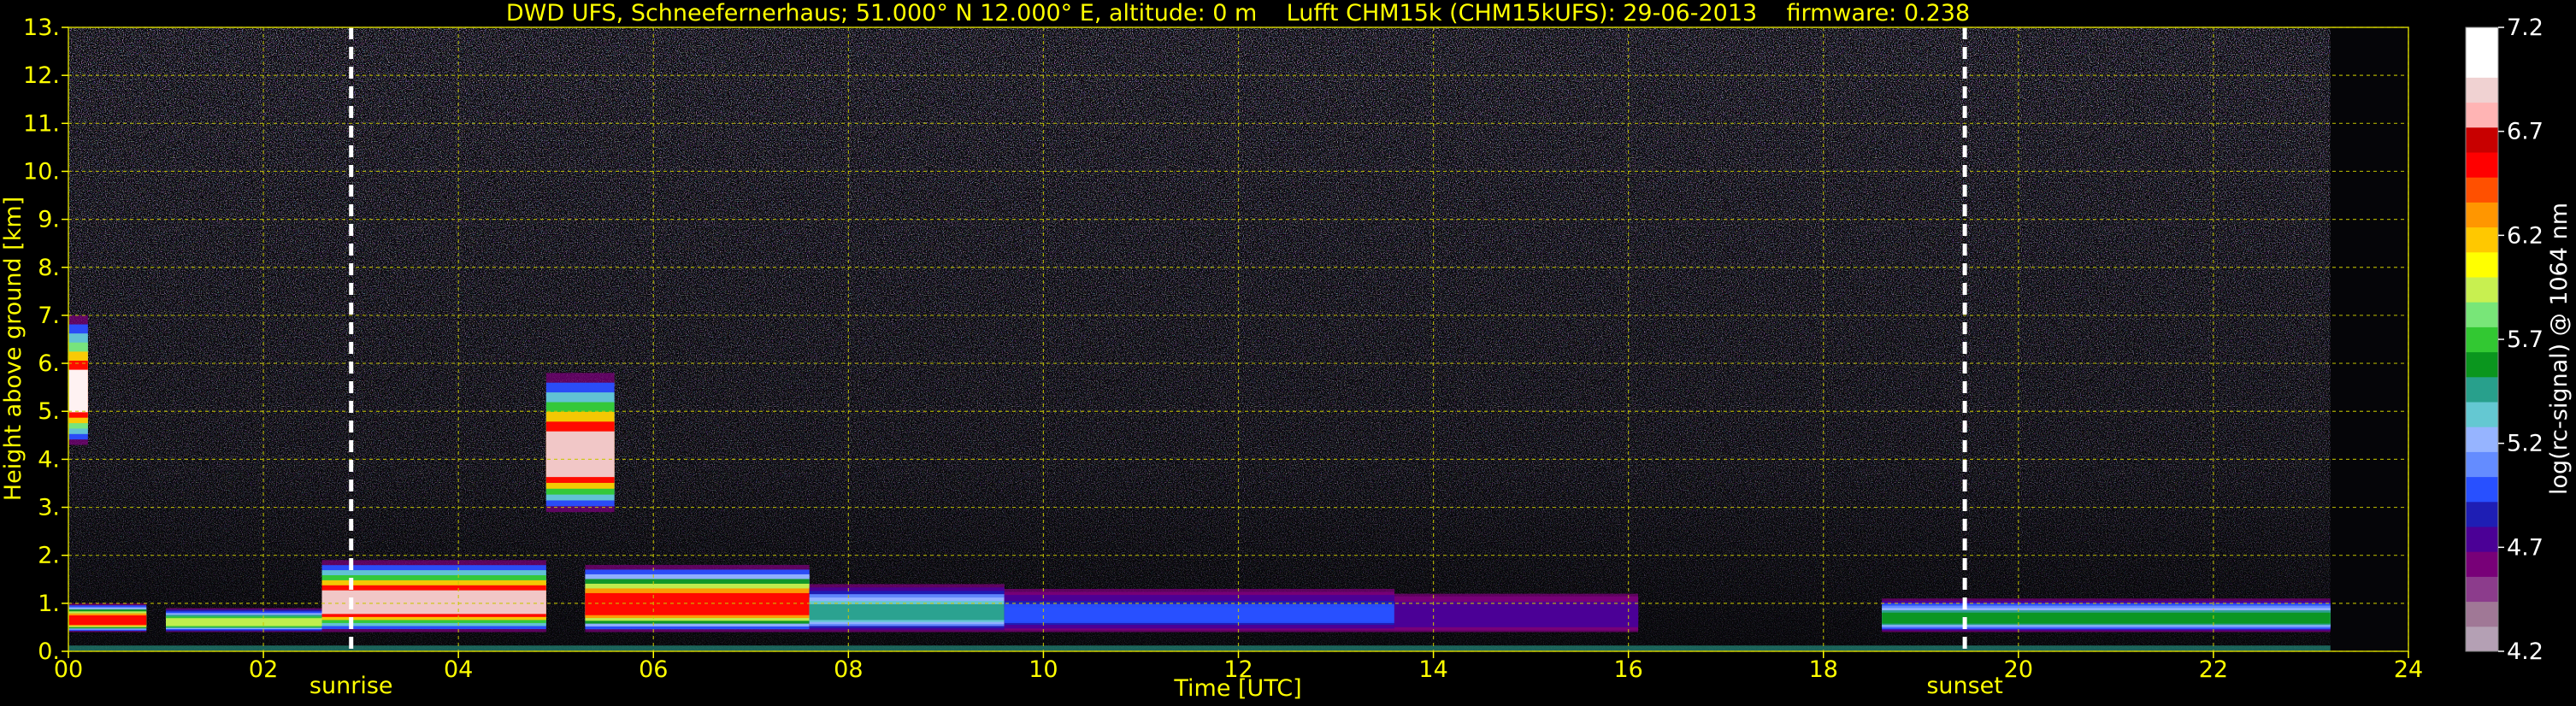 Image resolution: width=2576 pixels, height=706 pixels. What do you see at coordinates (1627, 669) in the screenshot?
I see `x-tick-label: 16` at bounding box center [1627, 669].